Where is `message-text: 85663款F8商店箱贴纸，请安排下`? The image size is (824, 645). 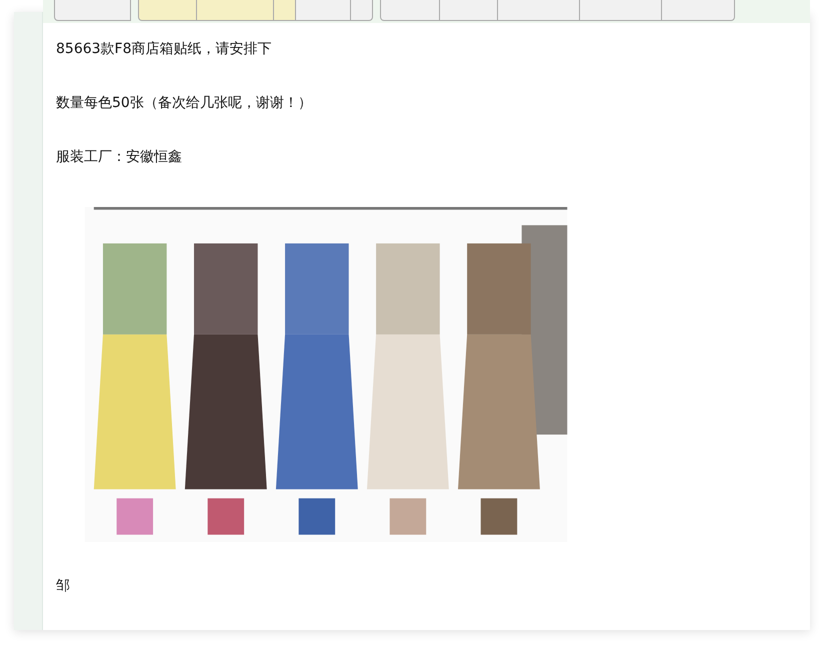
message-text: 85663款F8商店箱贴纸，请安排下 is located at coordinates (164, 49).